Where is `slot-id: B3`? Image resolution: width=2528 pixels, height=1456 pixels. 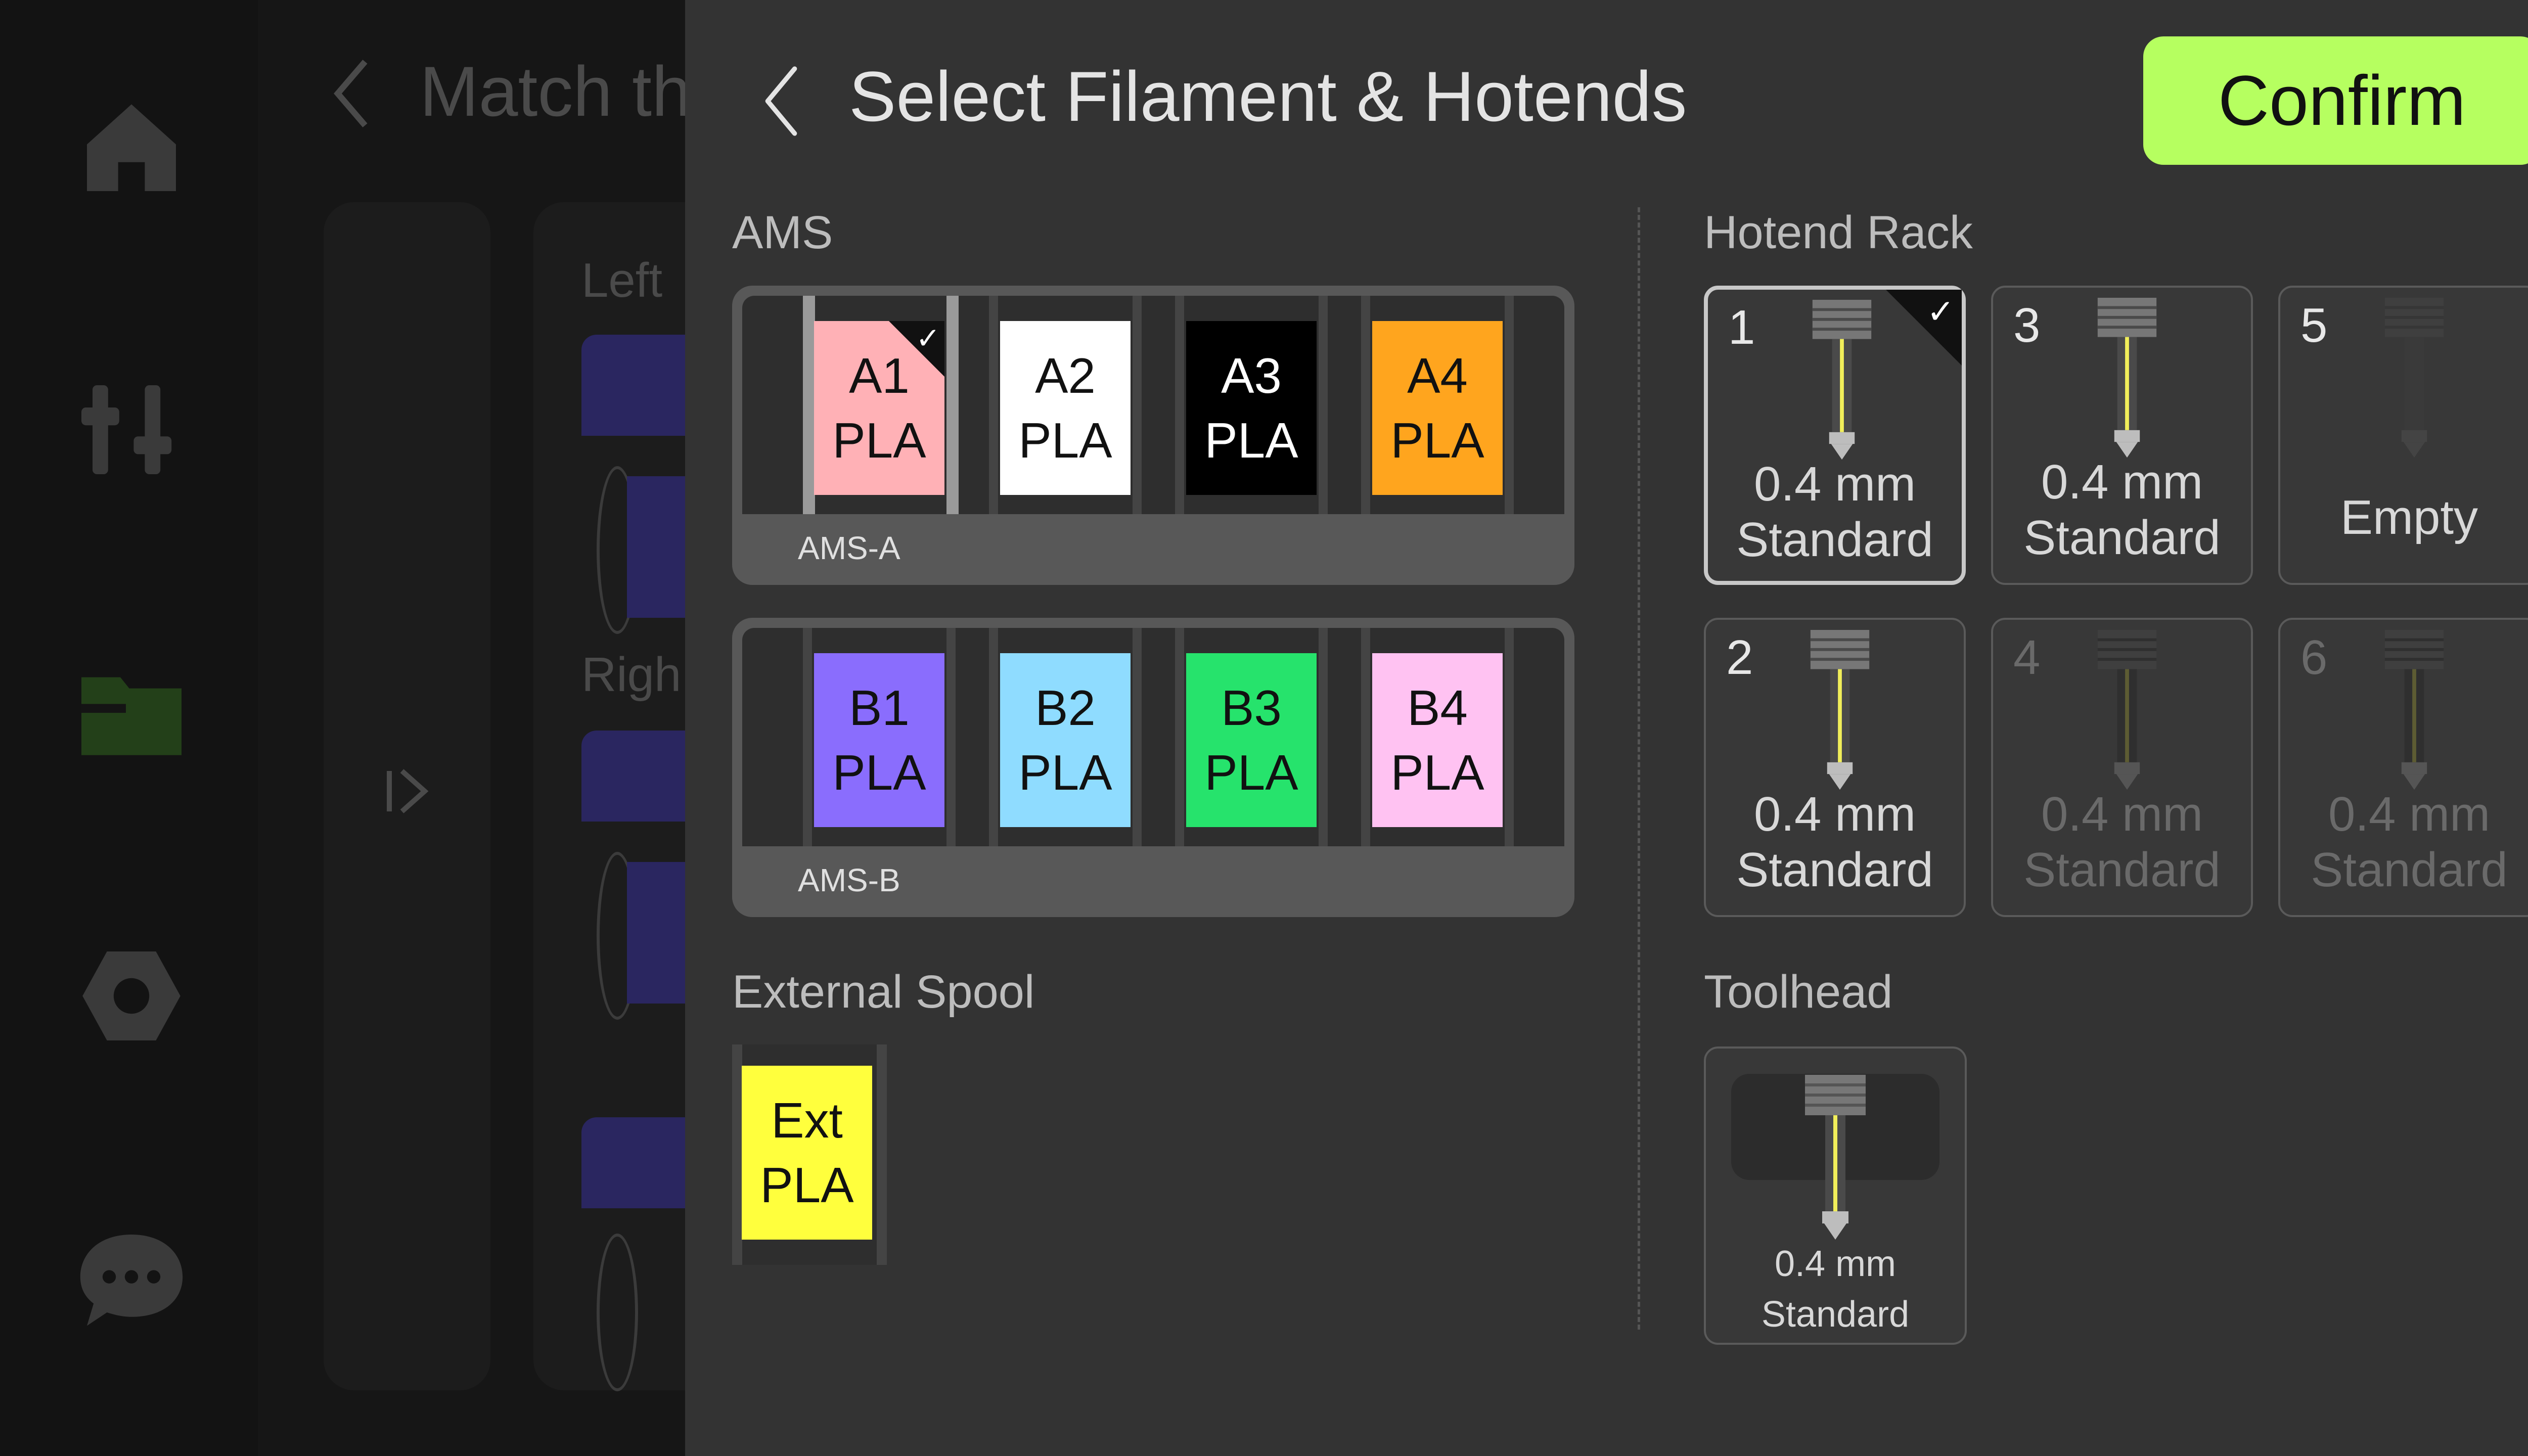 slot-id: B3 is located at coordinates (1252, 708).